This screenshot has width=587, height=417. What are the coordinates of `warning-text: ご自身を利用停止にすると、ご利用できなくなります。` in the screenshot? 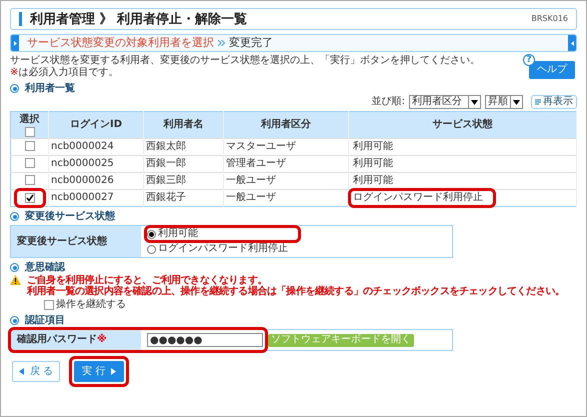 It's located at (147, 280).